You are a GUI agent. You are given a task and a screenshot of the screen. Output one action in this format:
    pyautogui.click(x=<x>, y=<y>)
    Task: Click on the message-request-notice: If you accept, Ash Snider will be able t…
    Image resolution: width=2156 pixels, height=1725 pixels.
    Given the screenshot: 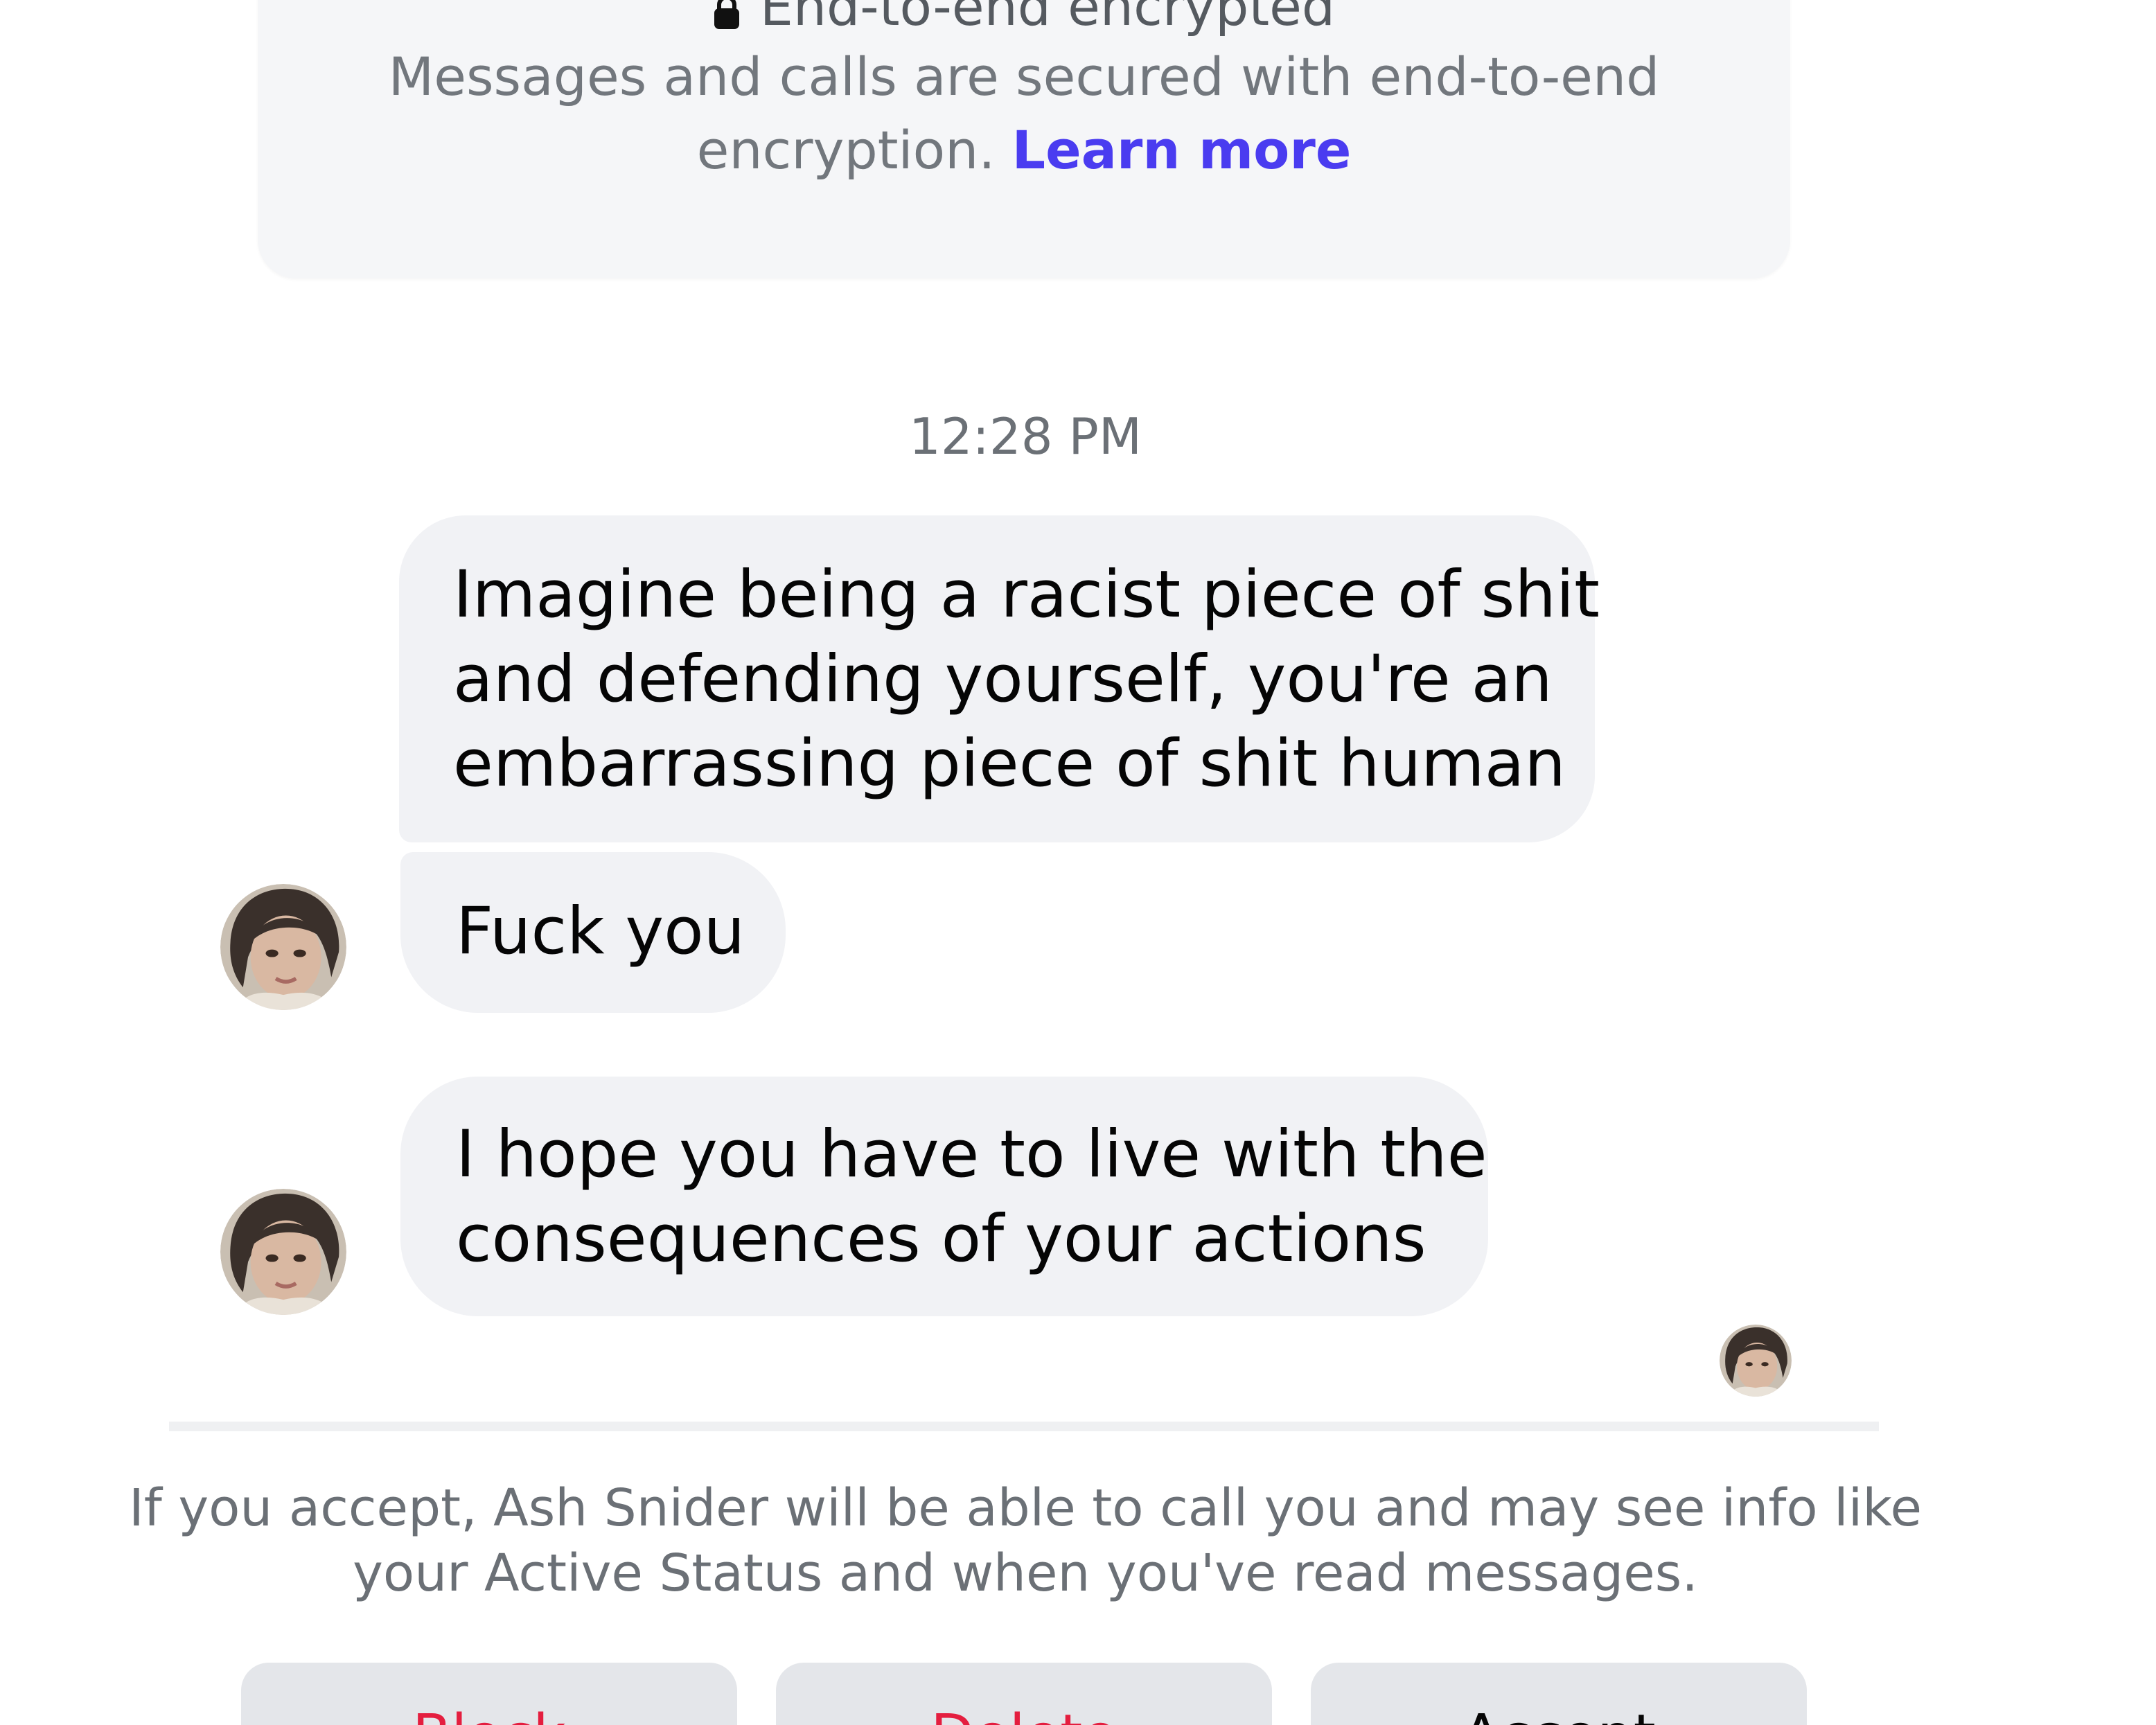 What is the action you would take?
    pyautogui.click(x=1026, y=1541)
    